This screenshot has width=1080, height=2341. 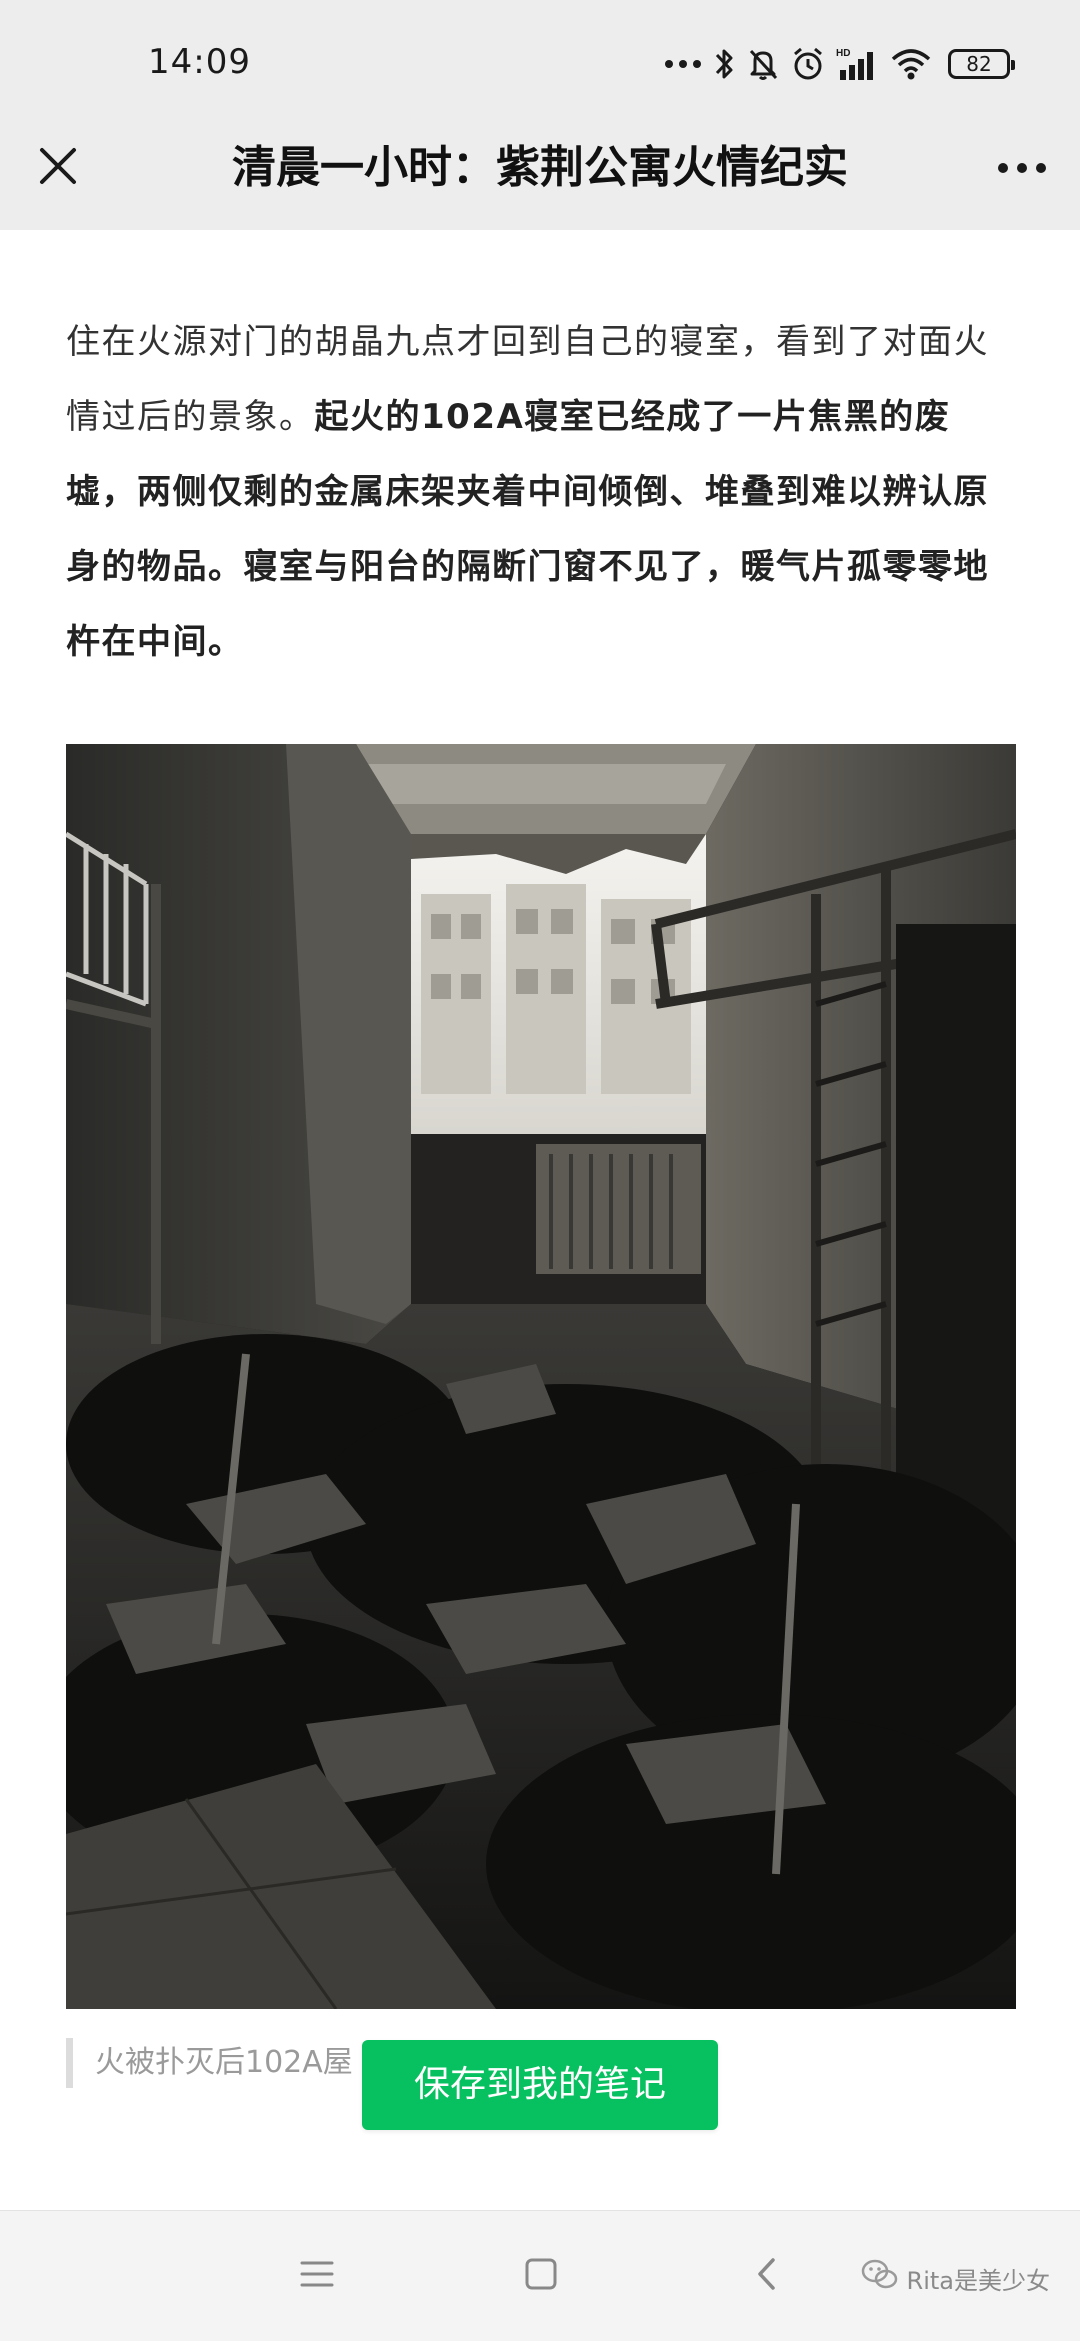 I want to click on alarm-icon, so click(x=808, y=64).